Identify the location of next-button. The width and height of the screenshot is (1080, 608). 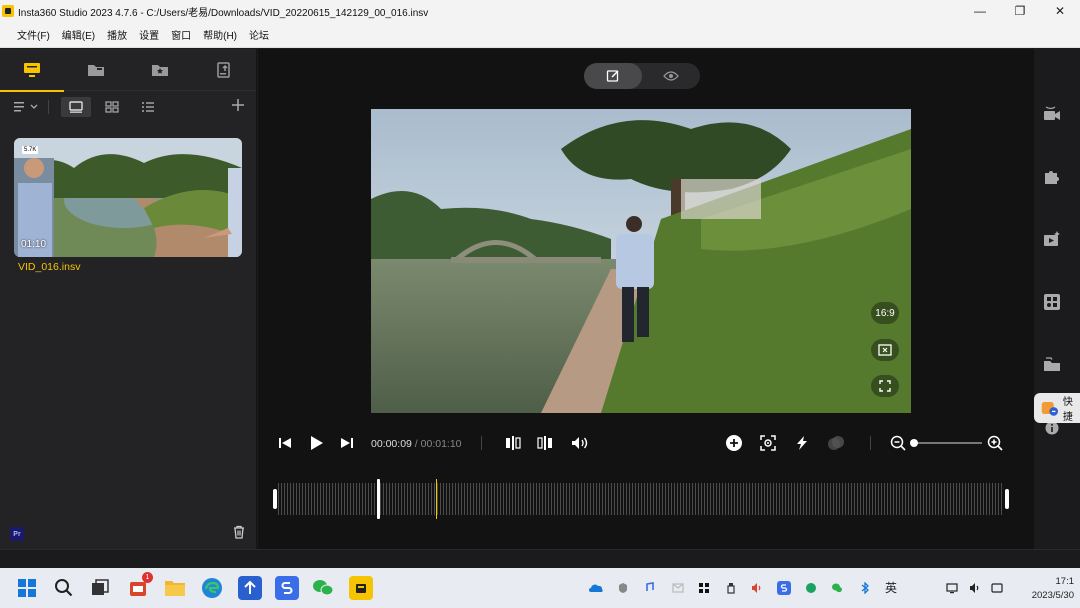
(347, 443).